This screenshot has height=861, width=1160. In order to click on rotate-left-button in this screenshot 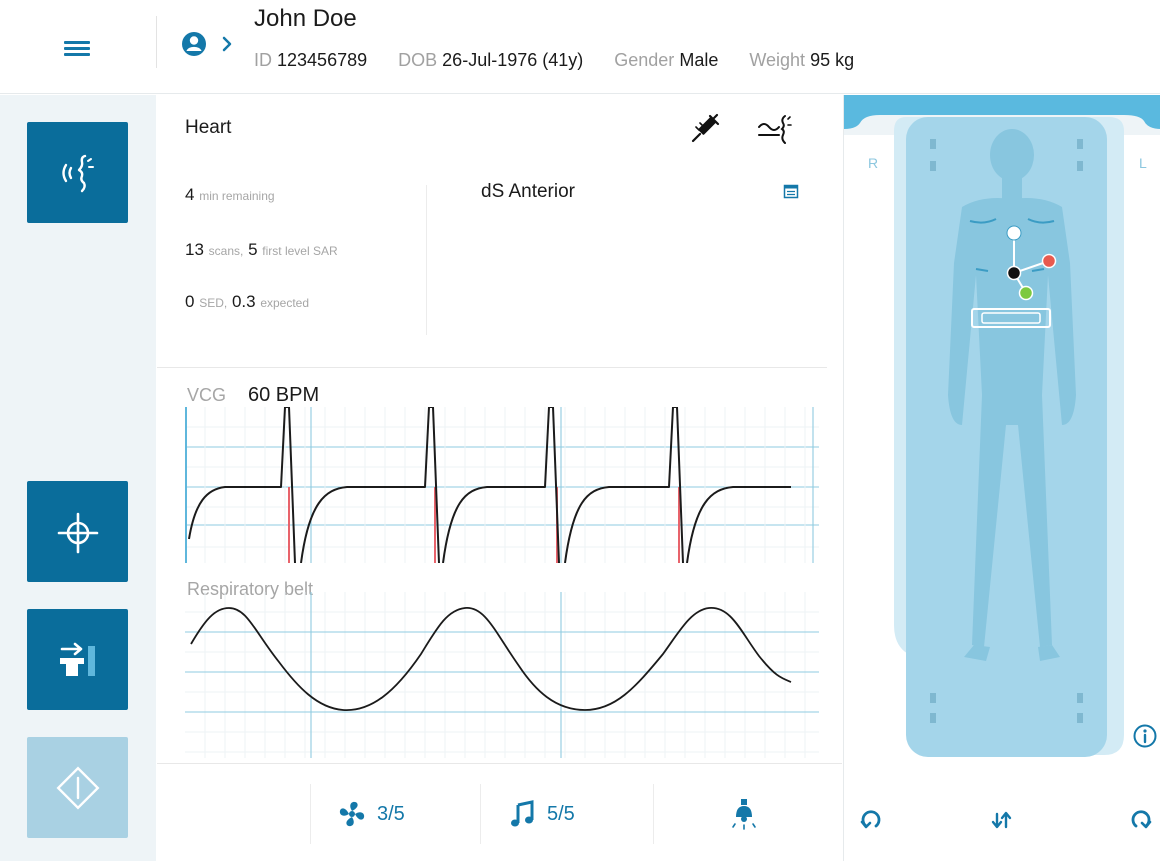, I will do `click(871, 820)`.